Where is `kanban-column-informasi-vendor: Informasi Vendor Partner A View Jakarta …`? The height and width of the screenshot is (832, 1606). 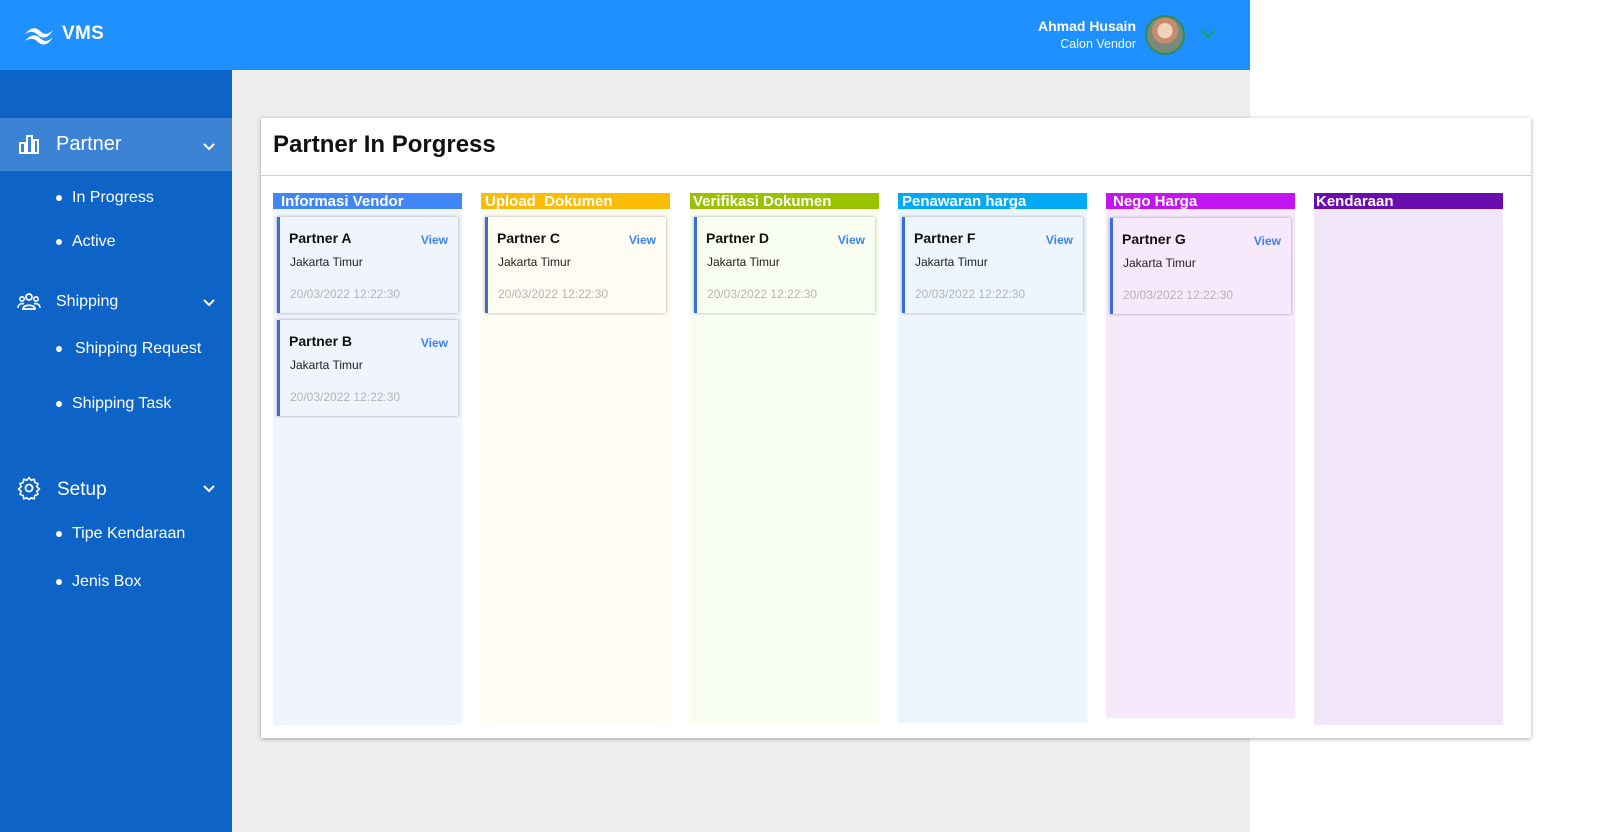 kanban-column-informasi-vendor: Informasi Vendor Partner A View Jakarta … is located at coordinates (367, 459).